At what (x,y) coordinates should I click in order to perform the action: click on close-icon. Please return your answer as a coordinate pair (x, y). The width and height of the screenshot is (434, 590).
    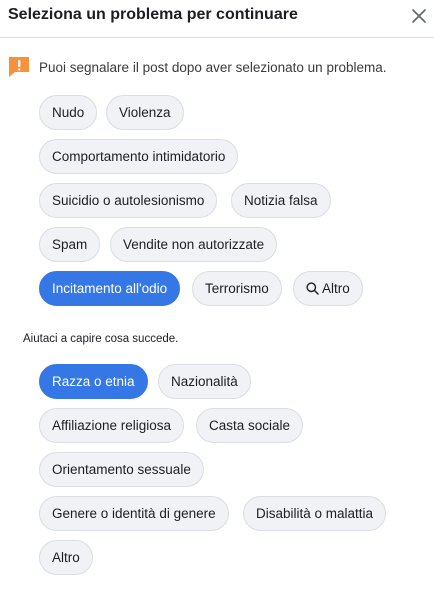
    Looking at the image, I should click on (419, 16).